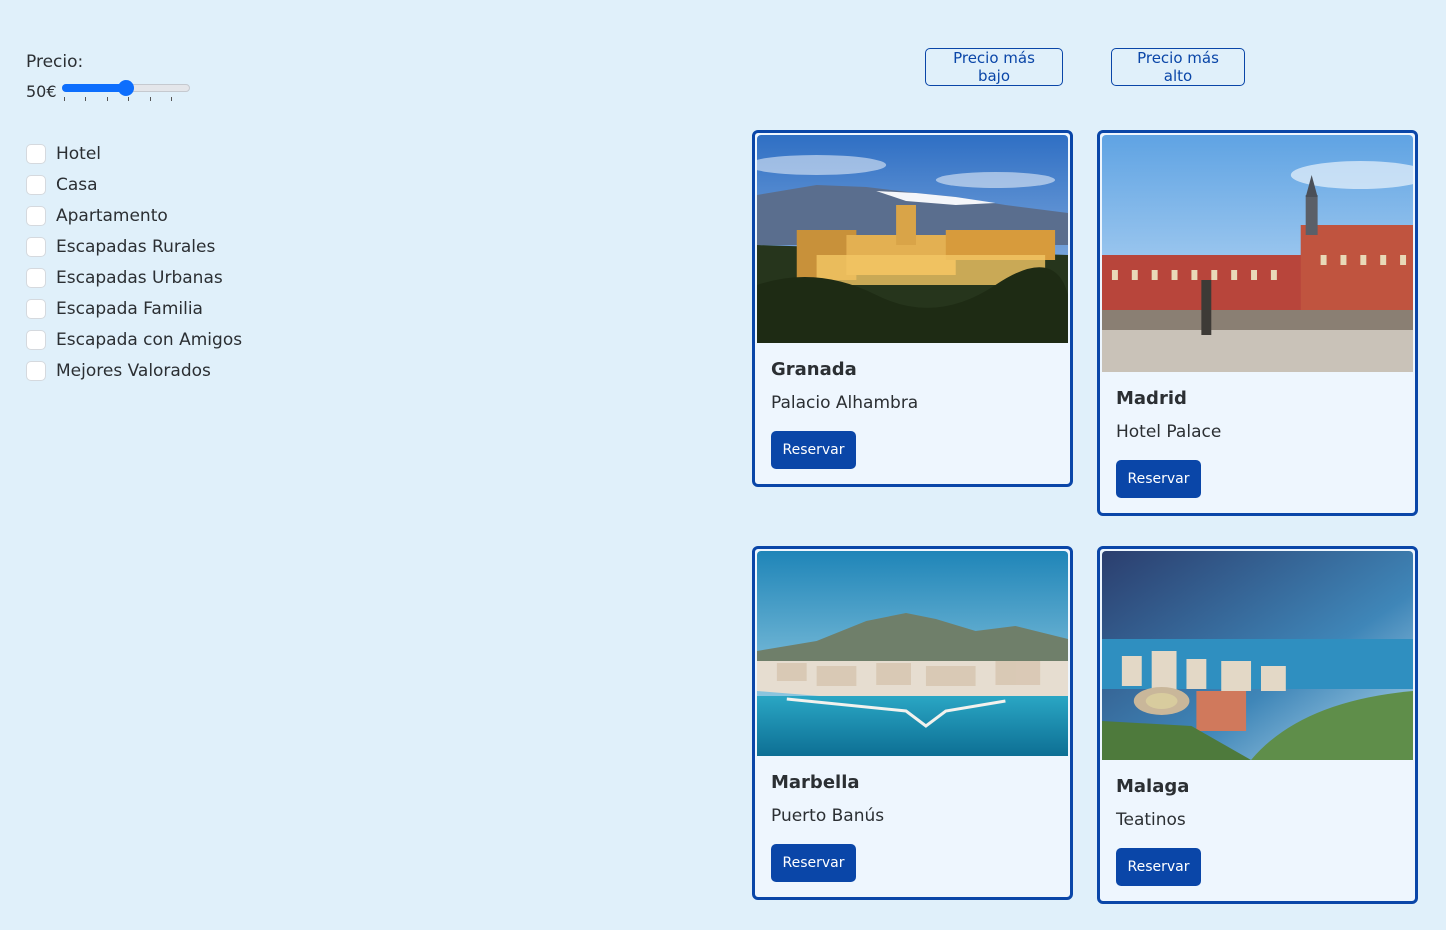 This screenshot has height=930, width=1446. Describe the element at coordinates (815, 782) in the screenshot. I see `card-city: Marbella` at that location.